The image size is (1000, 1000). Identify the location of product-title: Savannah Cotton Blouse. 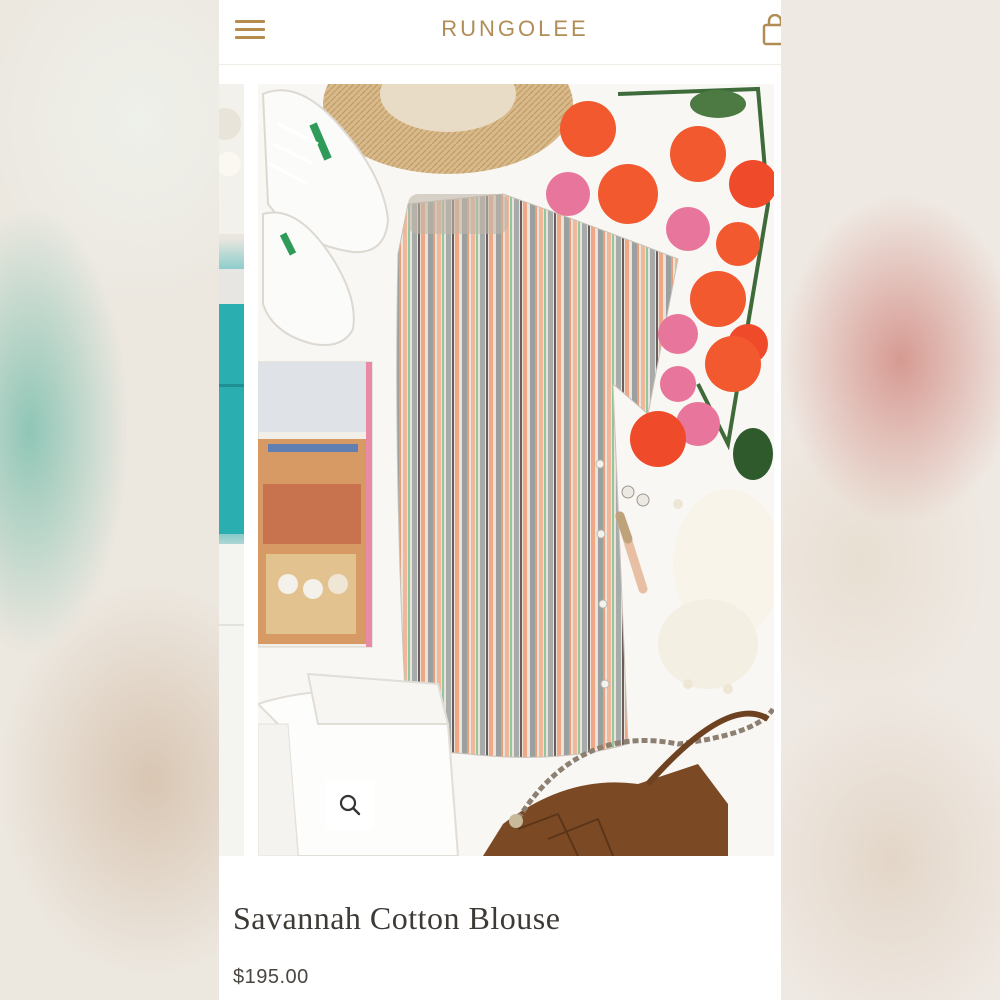
(397, 918).